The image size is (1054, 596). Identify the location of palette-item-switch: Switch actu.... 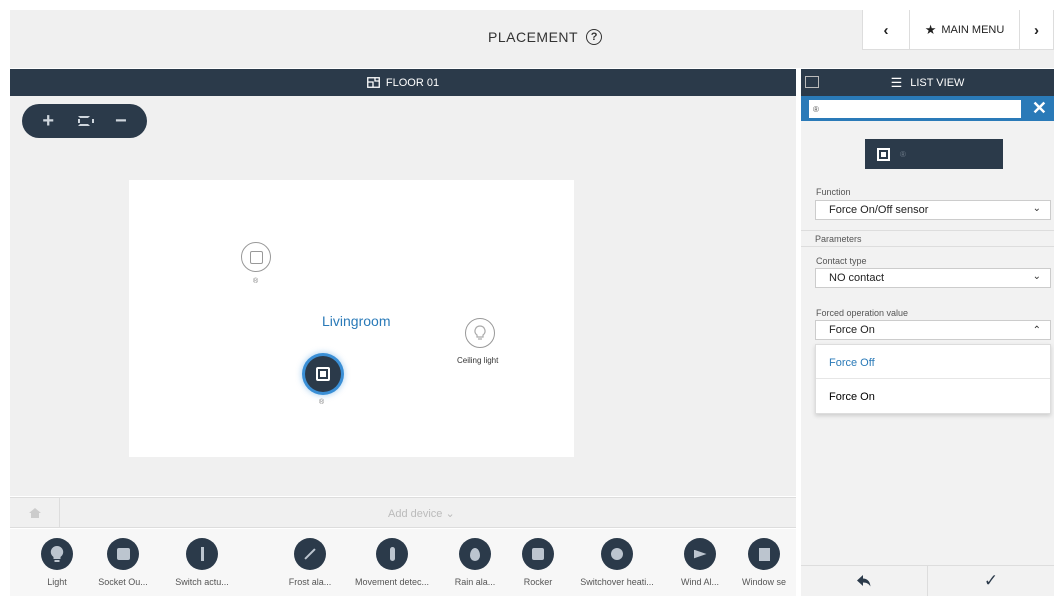
(202, 558).